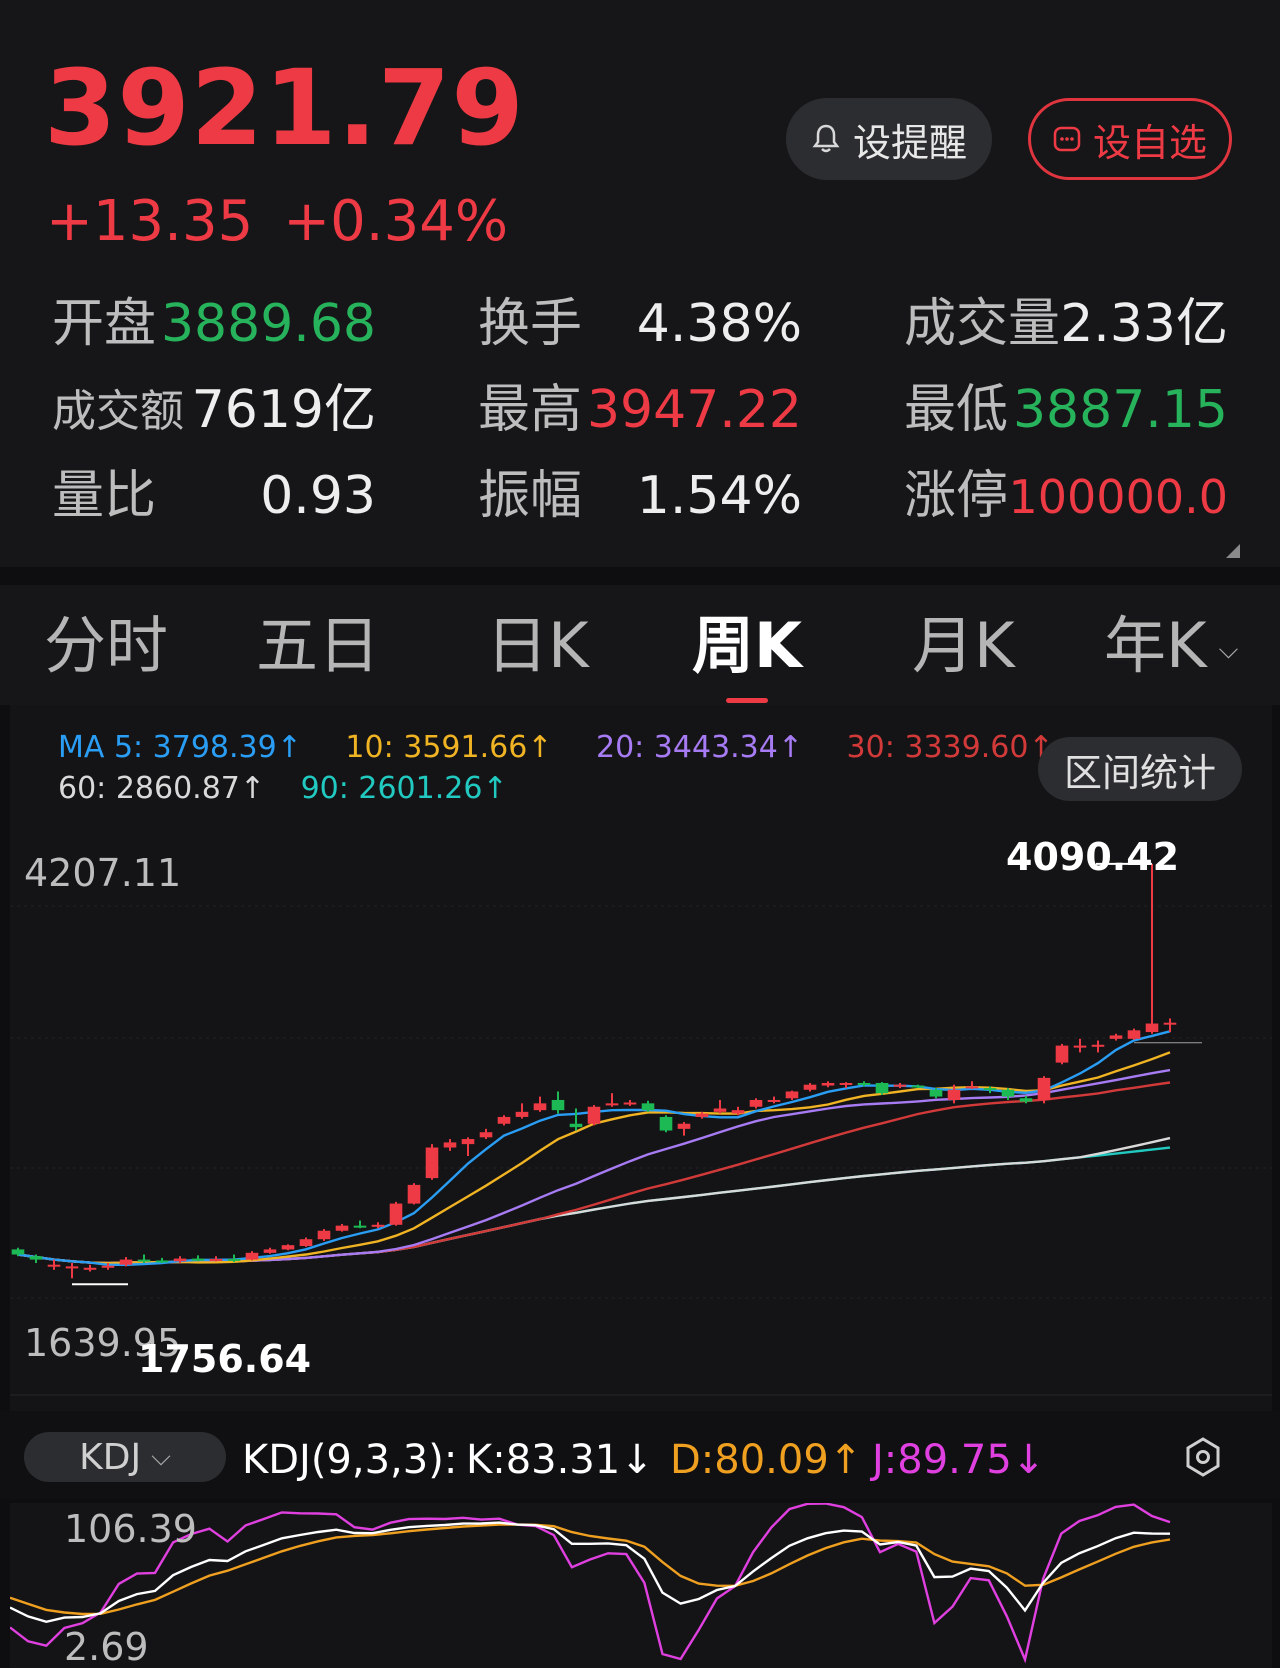  Describe the element at coordinates (404, 788) in the screenshot. I see `ma90-value: 90: 2601.26↑` at that location.